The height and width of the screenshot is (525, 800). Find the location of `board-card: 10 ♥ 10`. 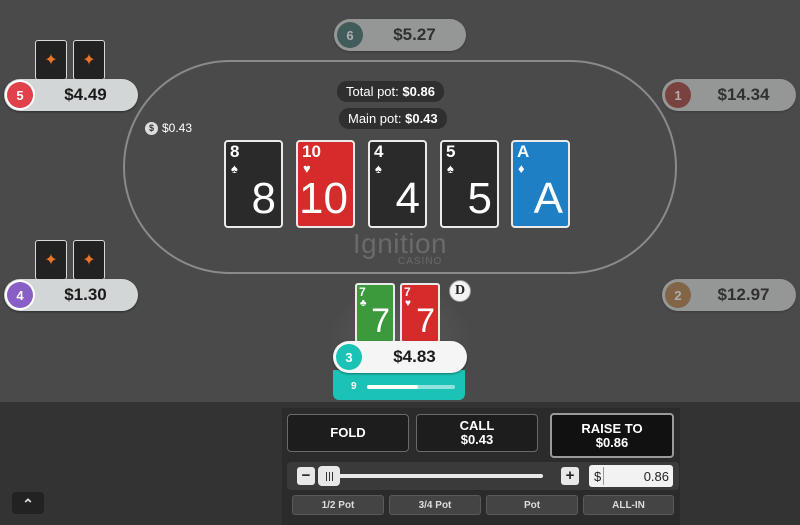

board-card: 10 ♥ 10 is located at coordinates (325, 184).